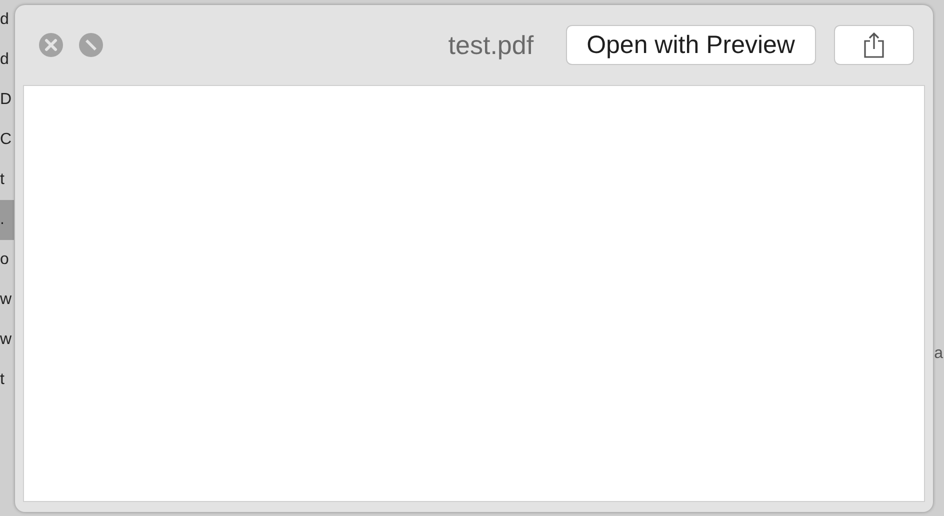 The height and width of the screenshot is (516, 944). Describe the element at coordinates (7, 220) in the screenshot. I see `list-item: .` at that location.